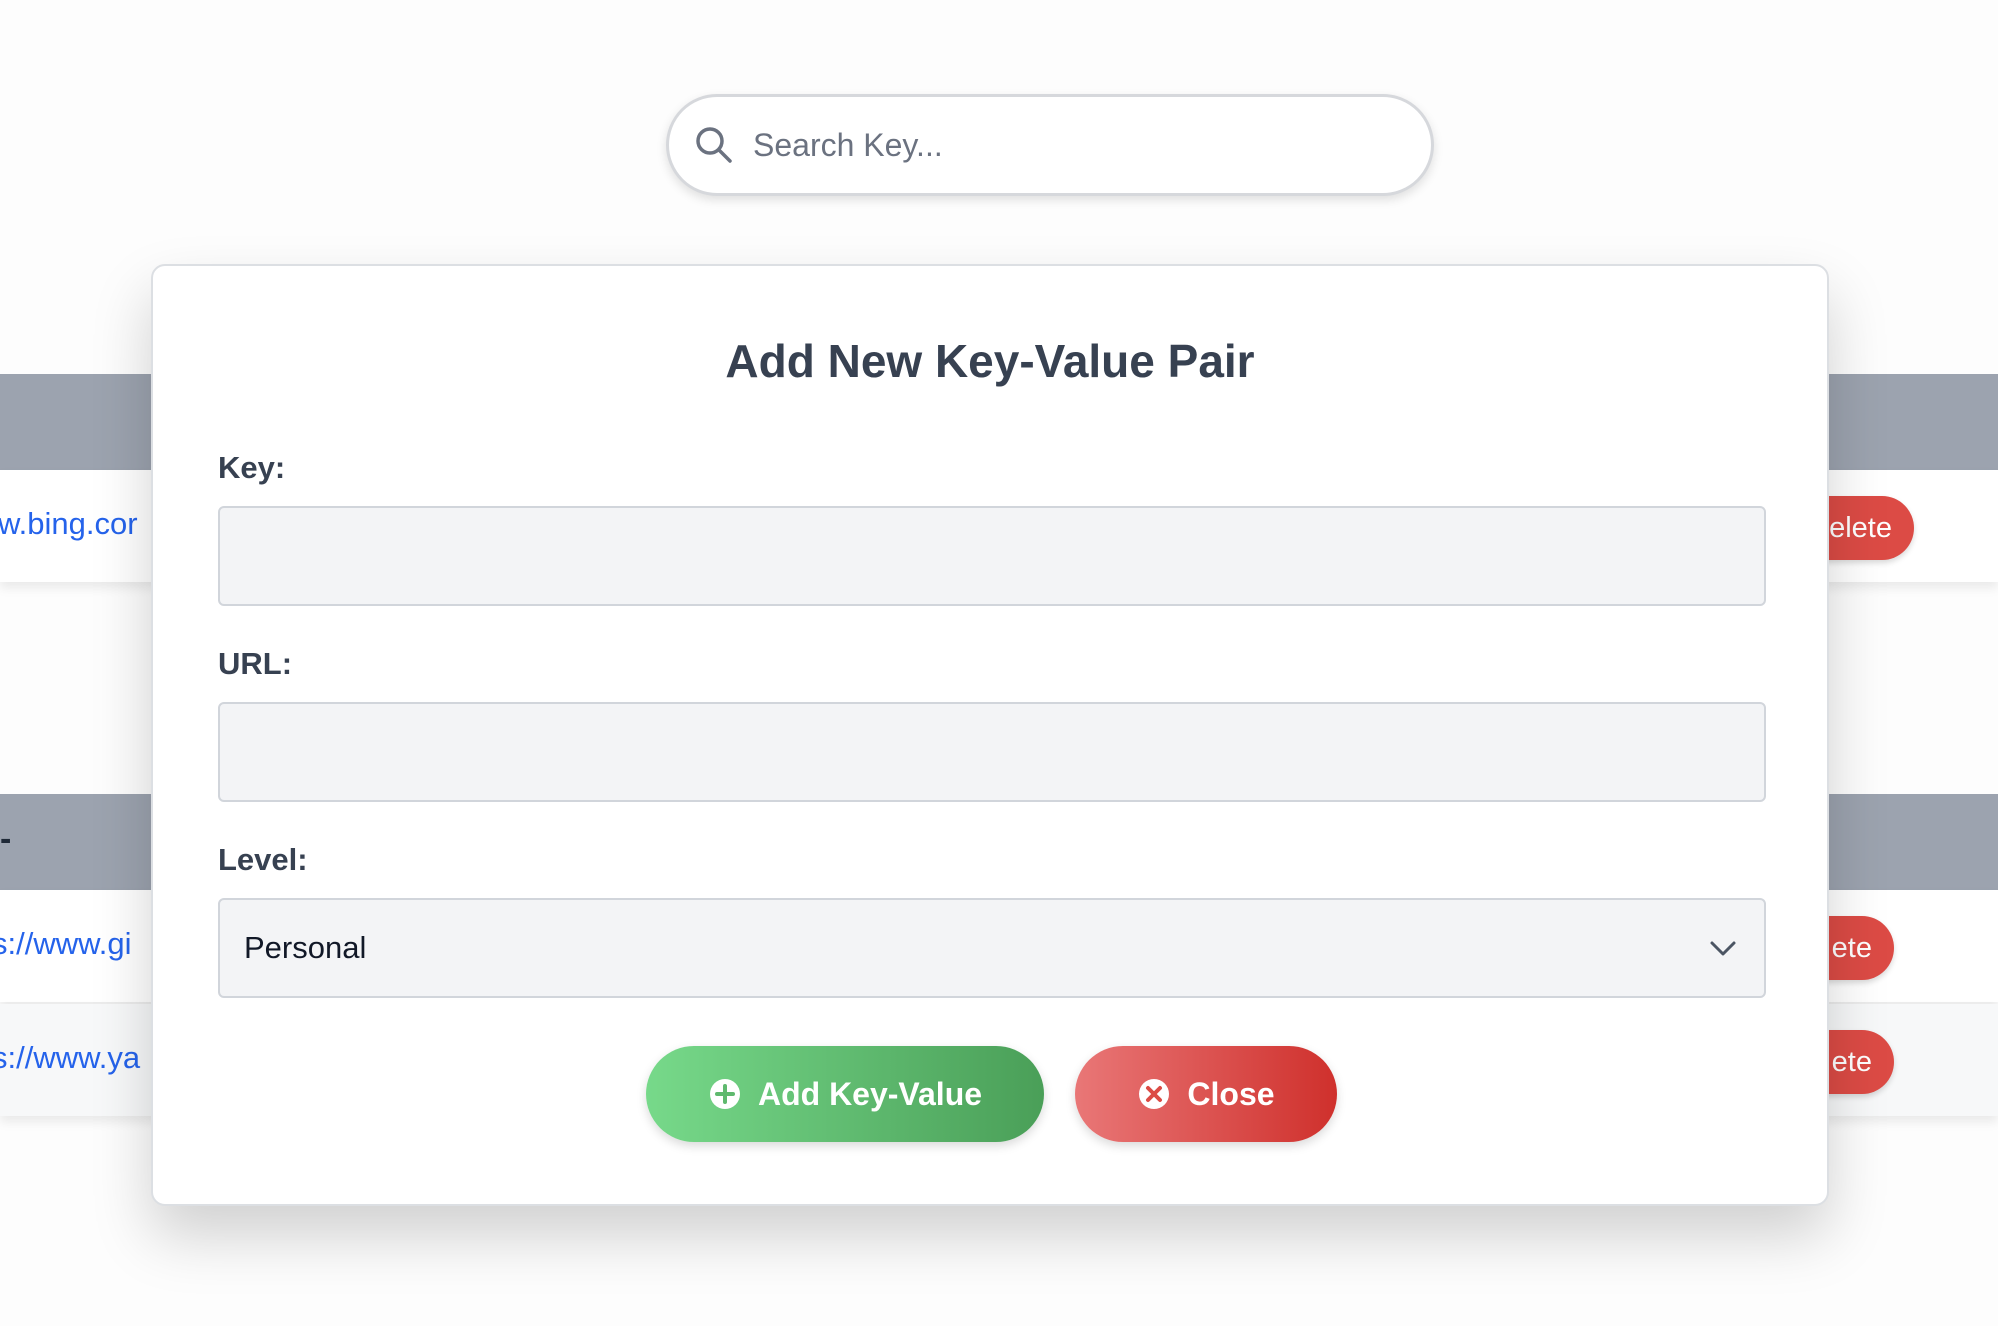 Image resolution: width=1998 pixels, height=1326 pixels. I want to click on search-bar, so click(1050, 145).